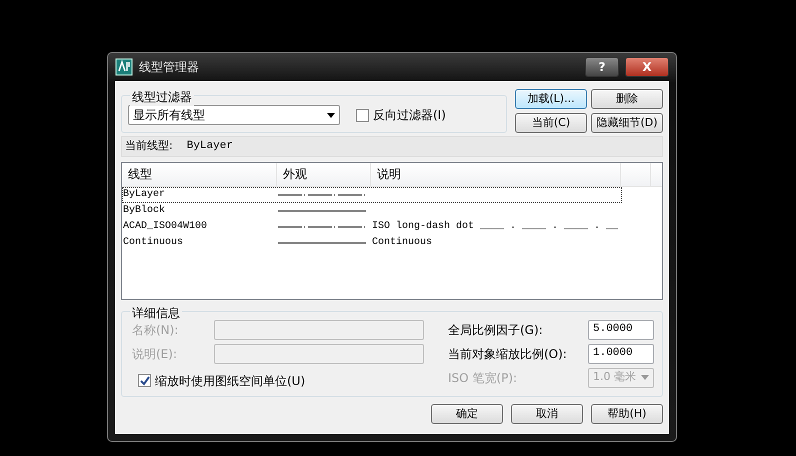  I want to click on linetype-row: ByLayer, so click(372, 194).